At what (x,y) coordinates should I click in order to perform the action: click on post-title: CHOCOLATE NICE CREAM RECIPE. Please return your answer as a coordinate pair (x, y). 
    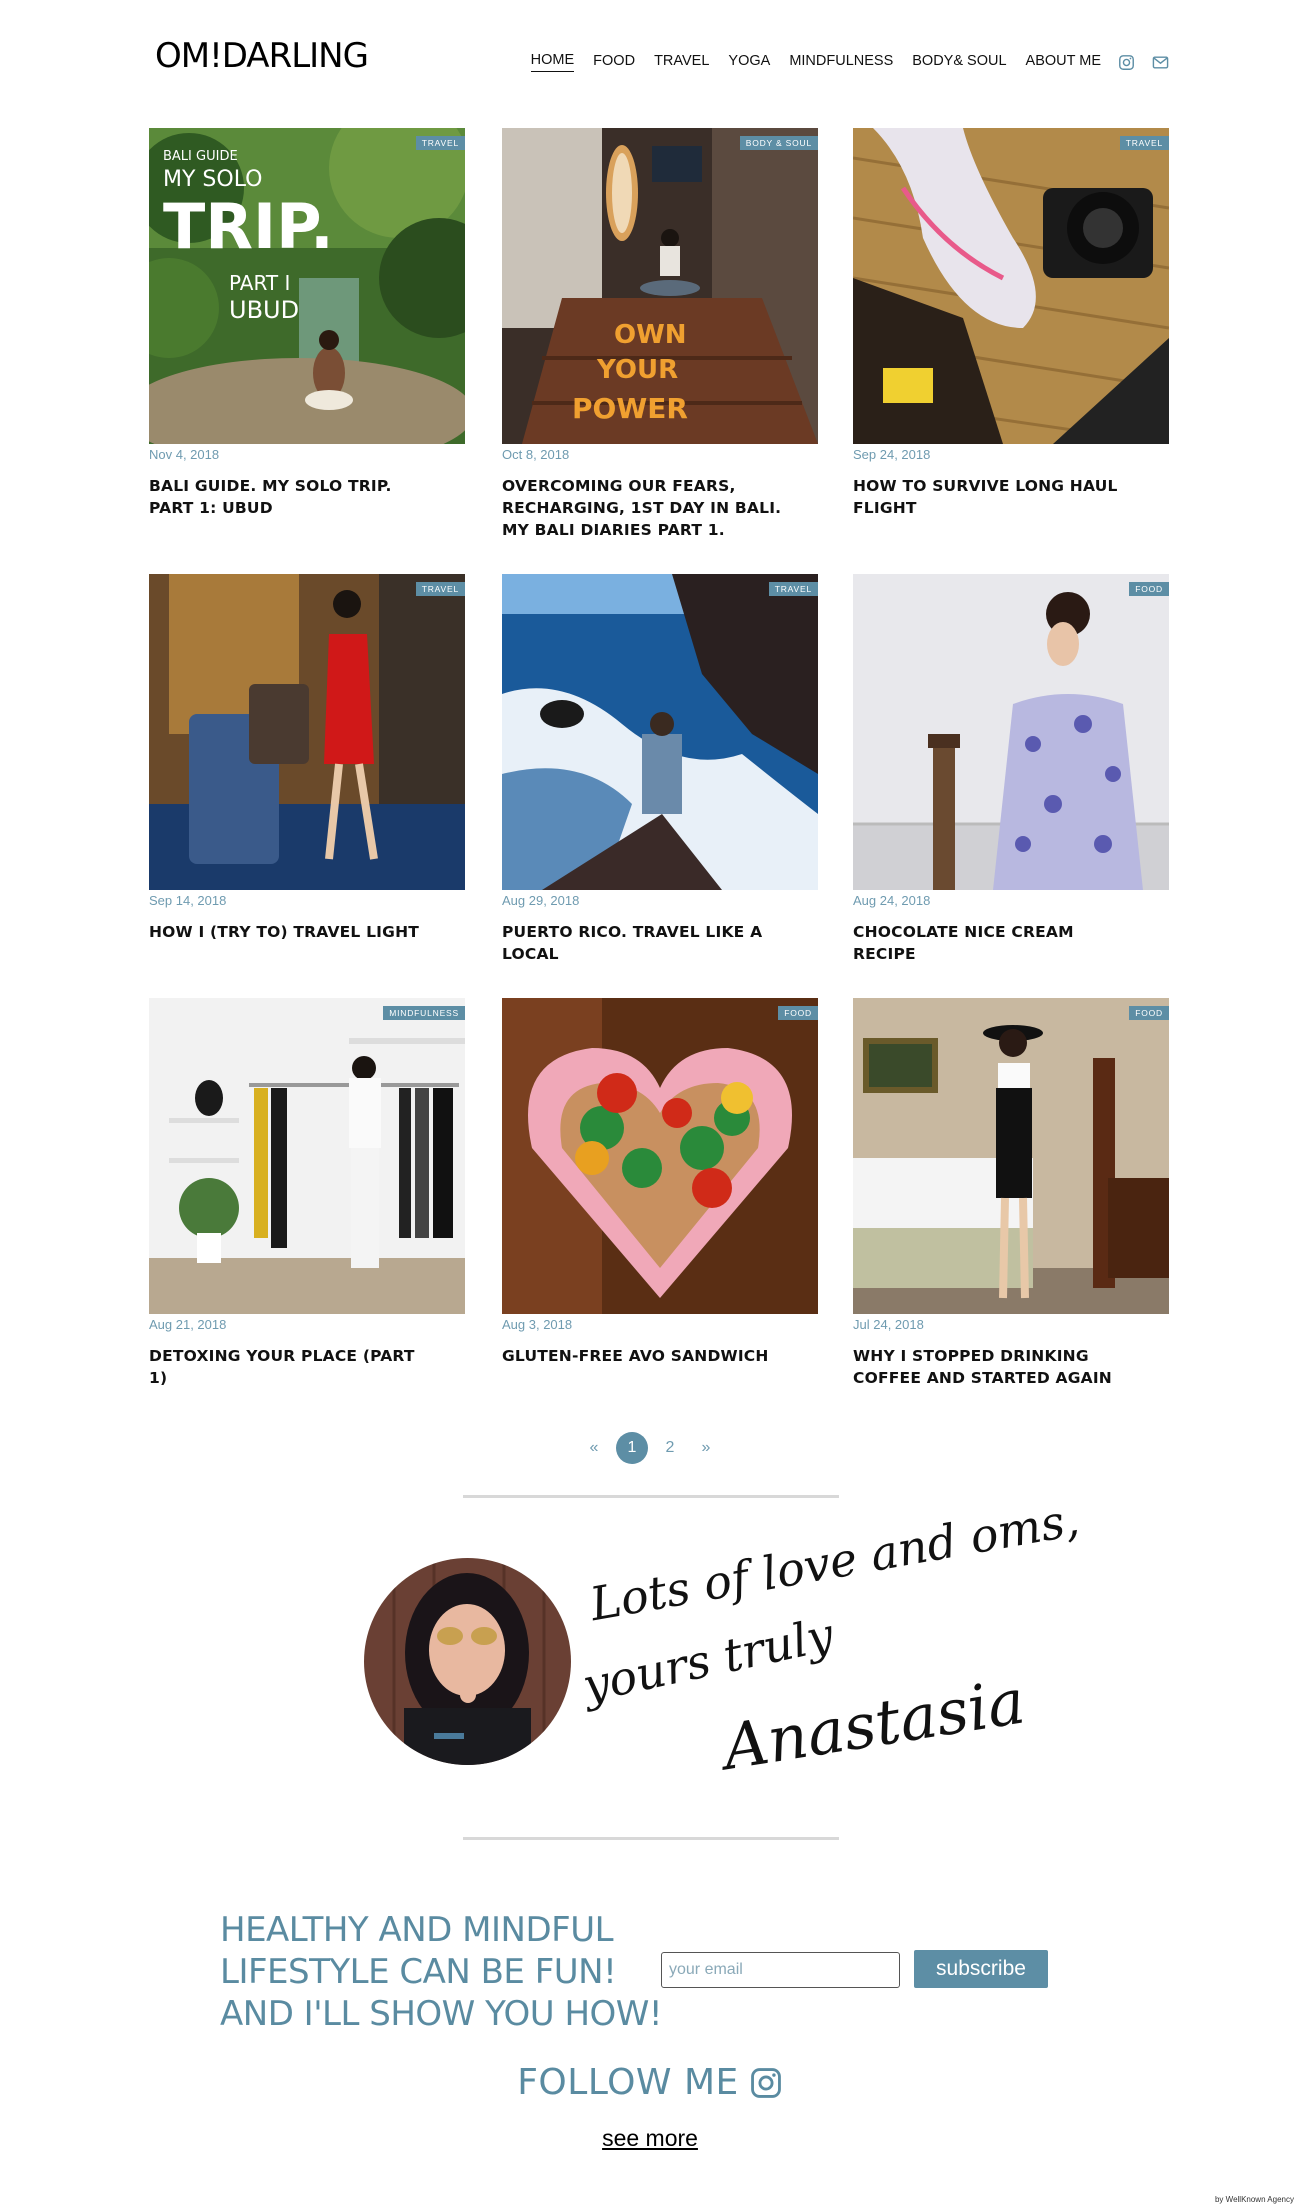
    Looking at the image, I should click on (993, 943).